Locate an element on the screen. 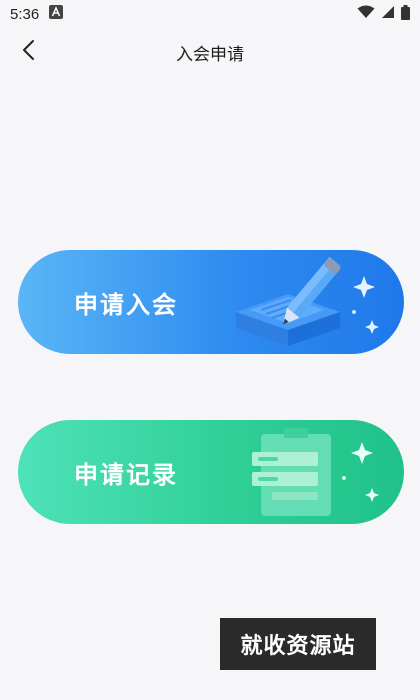 The width and height of the screenshot is (420, 700). clipboard-list-icon is located at coordinates (296, 472).